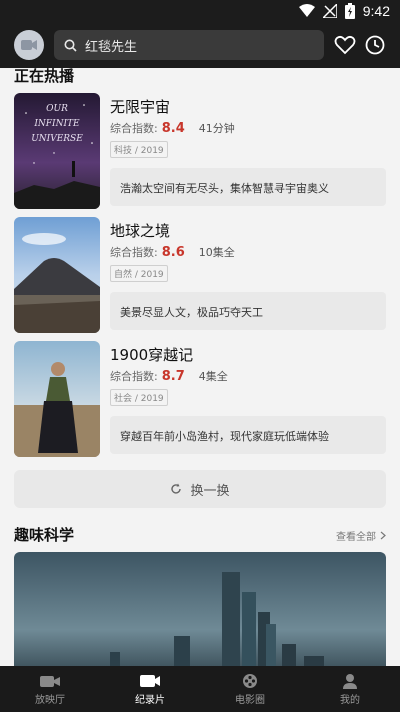  I want to click on item-meta: 综合指数: 8.7 4集全, so click(169, 376).